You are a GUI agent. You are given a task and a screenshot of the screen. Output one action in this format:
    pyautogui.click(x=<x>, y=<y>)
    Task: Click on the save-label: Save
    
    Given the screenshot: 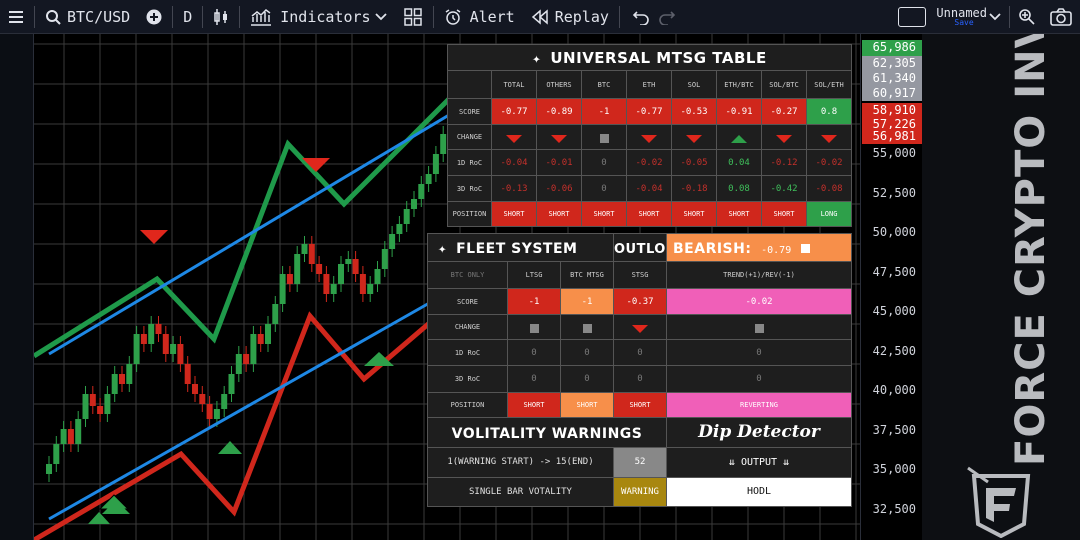 What is the action you would take?
    pyautogui.click(x=964, y=22)
    